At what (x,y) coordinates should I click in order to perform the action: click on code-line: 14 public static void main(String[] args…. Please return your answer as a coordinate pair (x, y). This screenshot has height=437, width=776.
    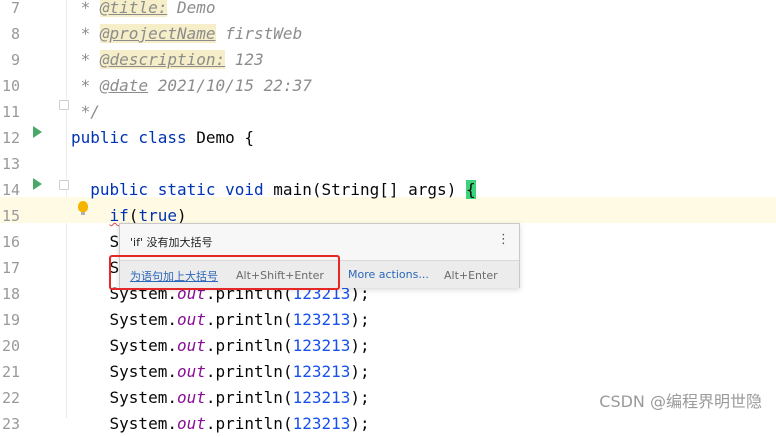
    Looking at the image, I should click on (388, 190).